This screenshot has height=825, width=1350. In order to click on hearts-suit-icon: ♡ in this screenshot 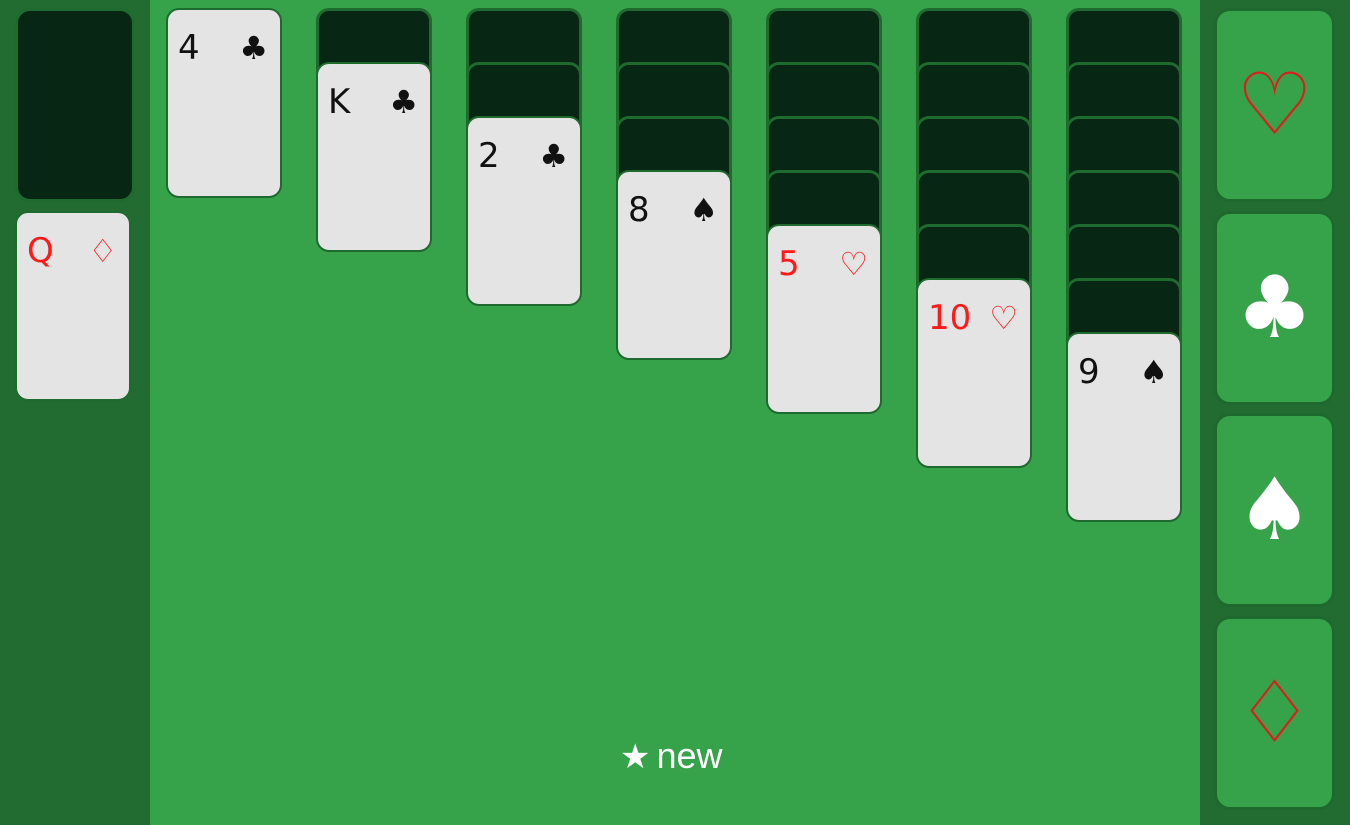, I will do `click(1274, 105)`.